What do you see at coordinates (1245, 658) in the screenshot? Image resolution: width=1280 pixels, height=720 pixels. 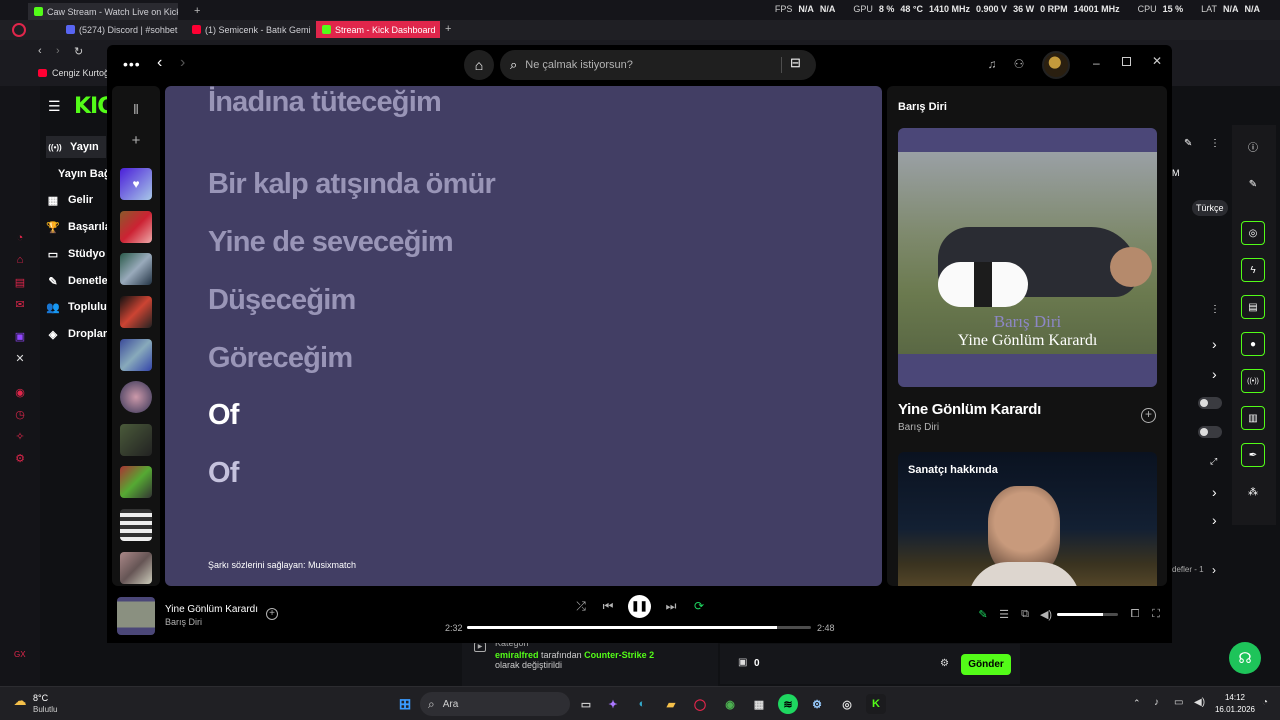 I see `support-headset-icon: ☊` at bounding box center [1245, 658].